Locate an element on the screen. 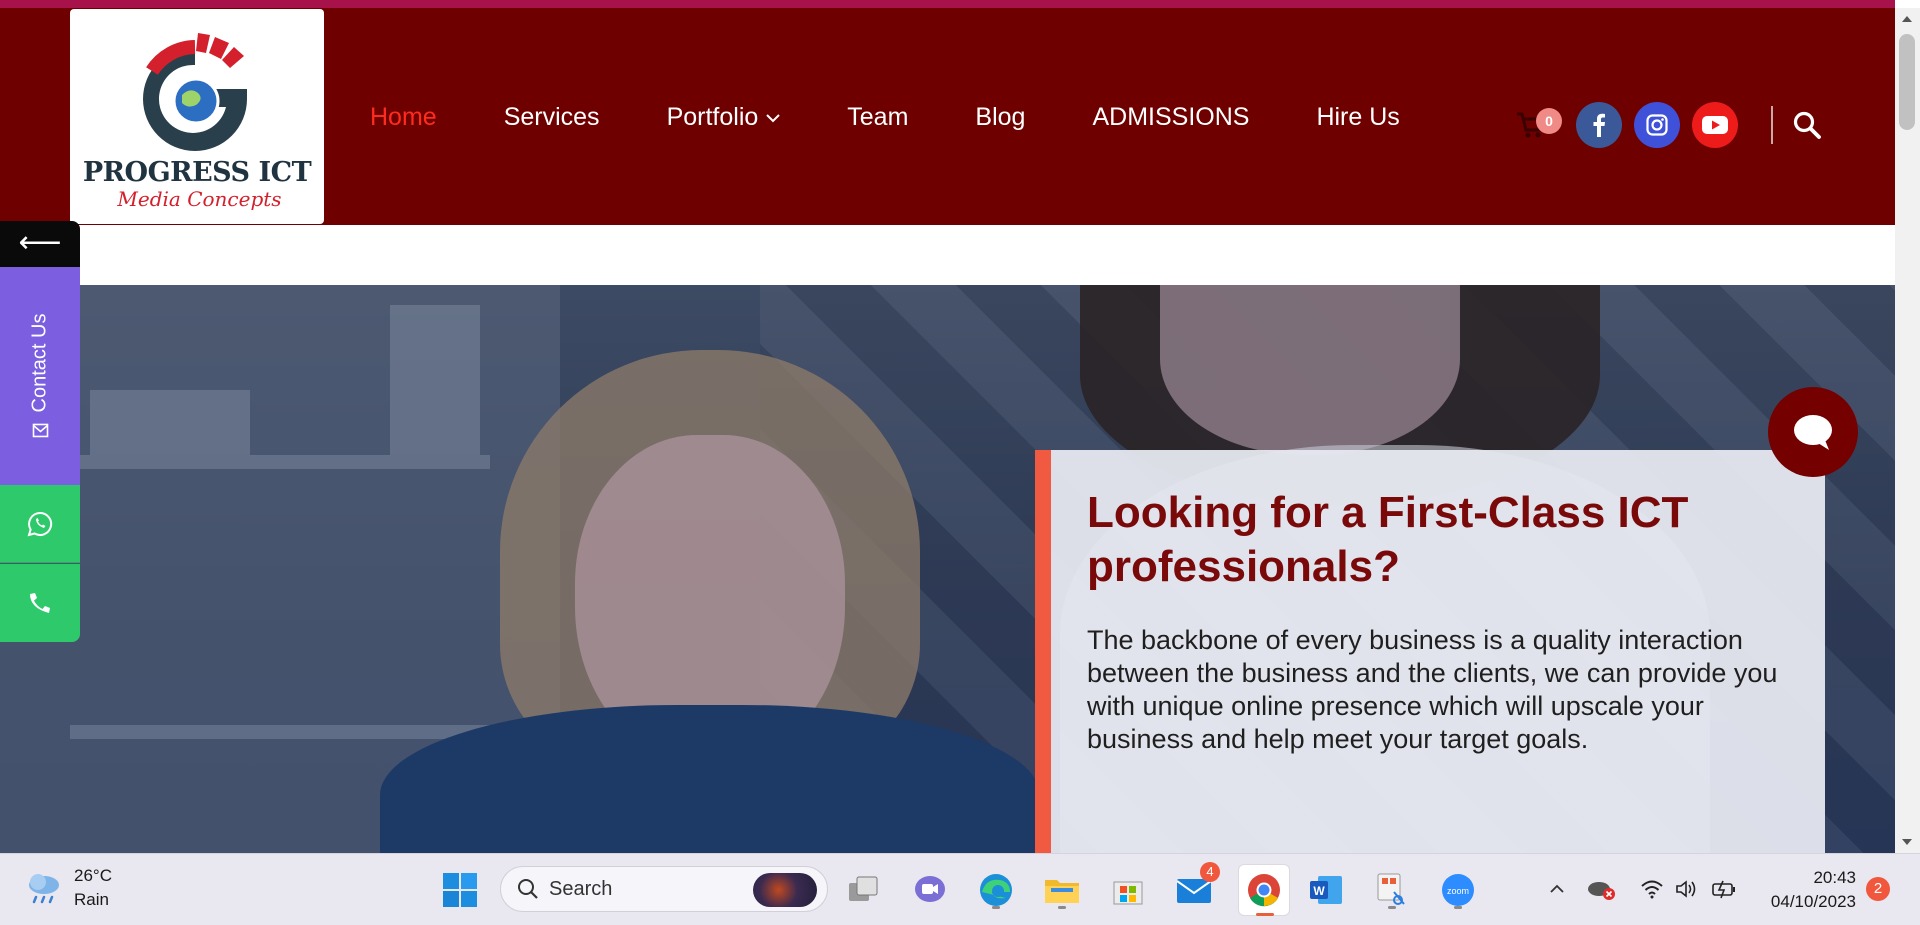 This screenshot has width=1920, height=925. snipping-tool-button is located at coordinates (1392, 890).